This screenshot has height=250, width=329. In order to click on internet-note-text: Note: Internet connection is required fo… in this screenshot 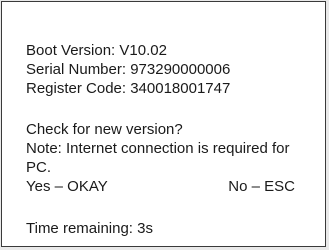, I will do `click(158, 158)`.